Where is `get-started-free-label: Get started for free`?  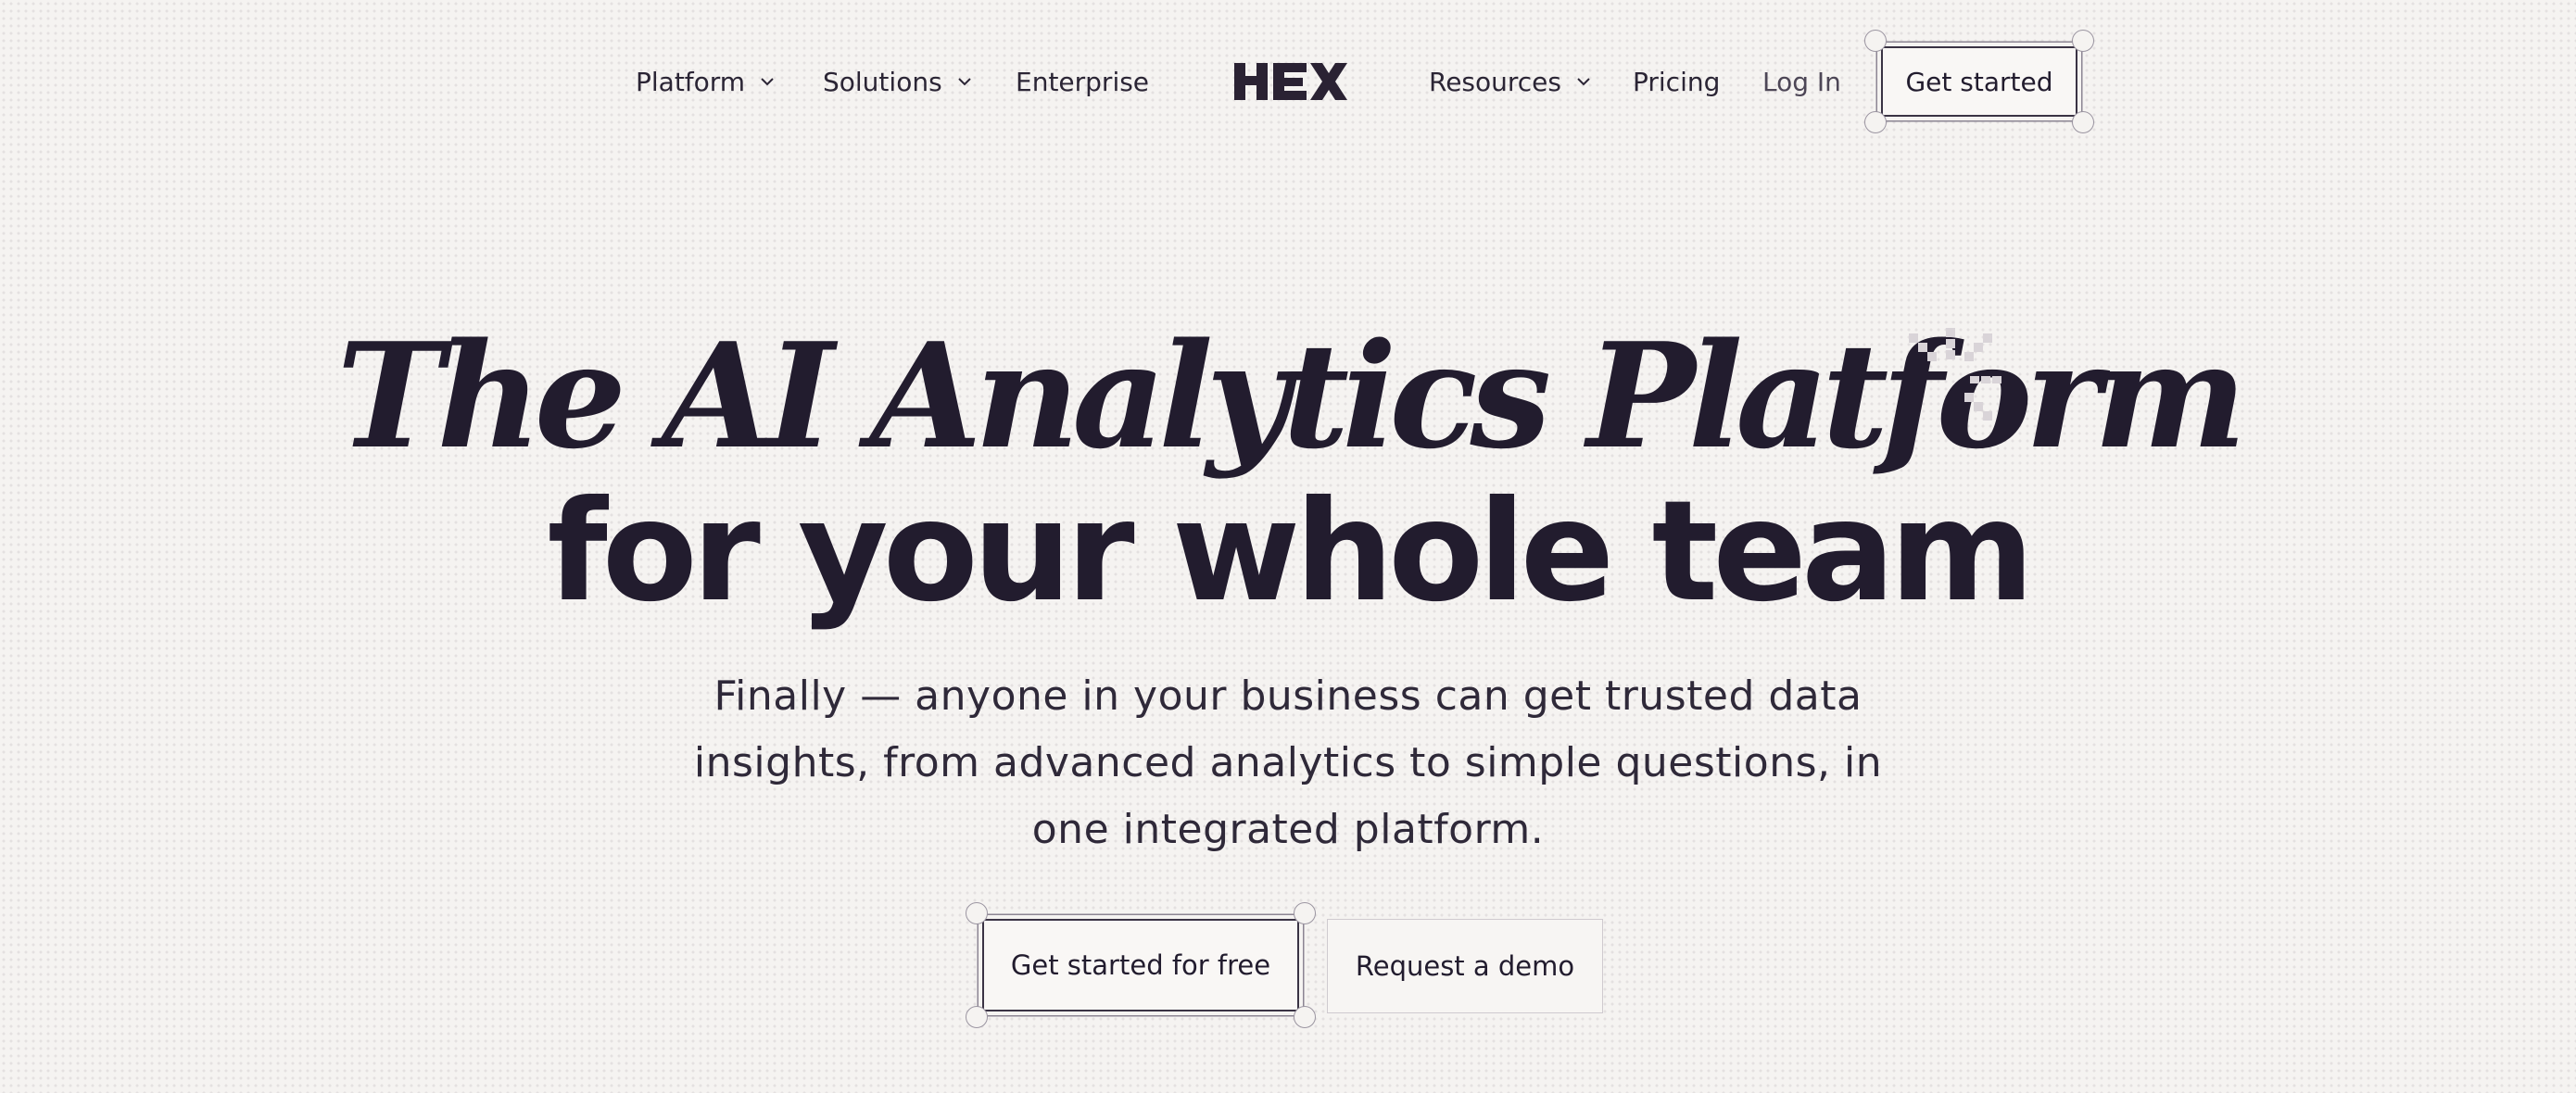 get-started-free-label: Get started for free is located at coordinates (1141, 965).